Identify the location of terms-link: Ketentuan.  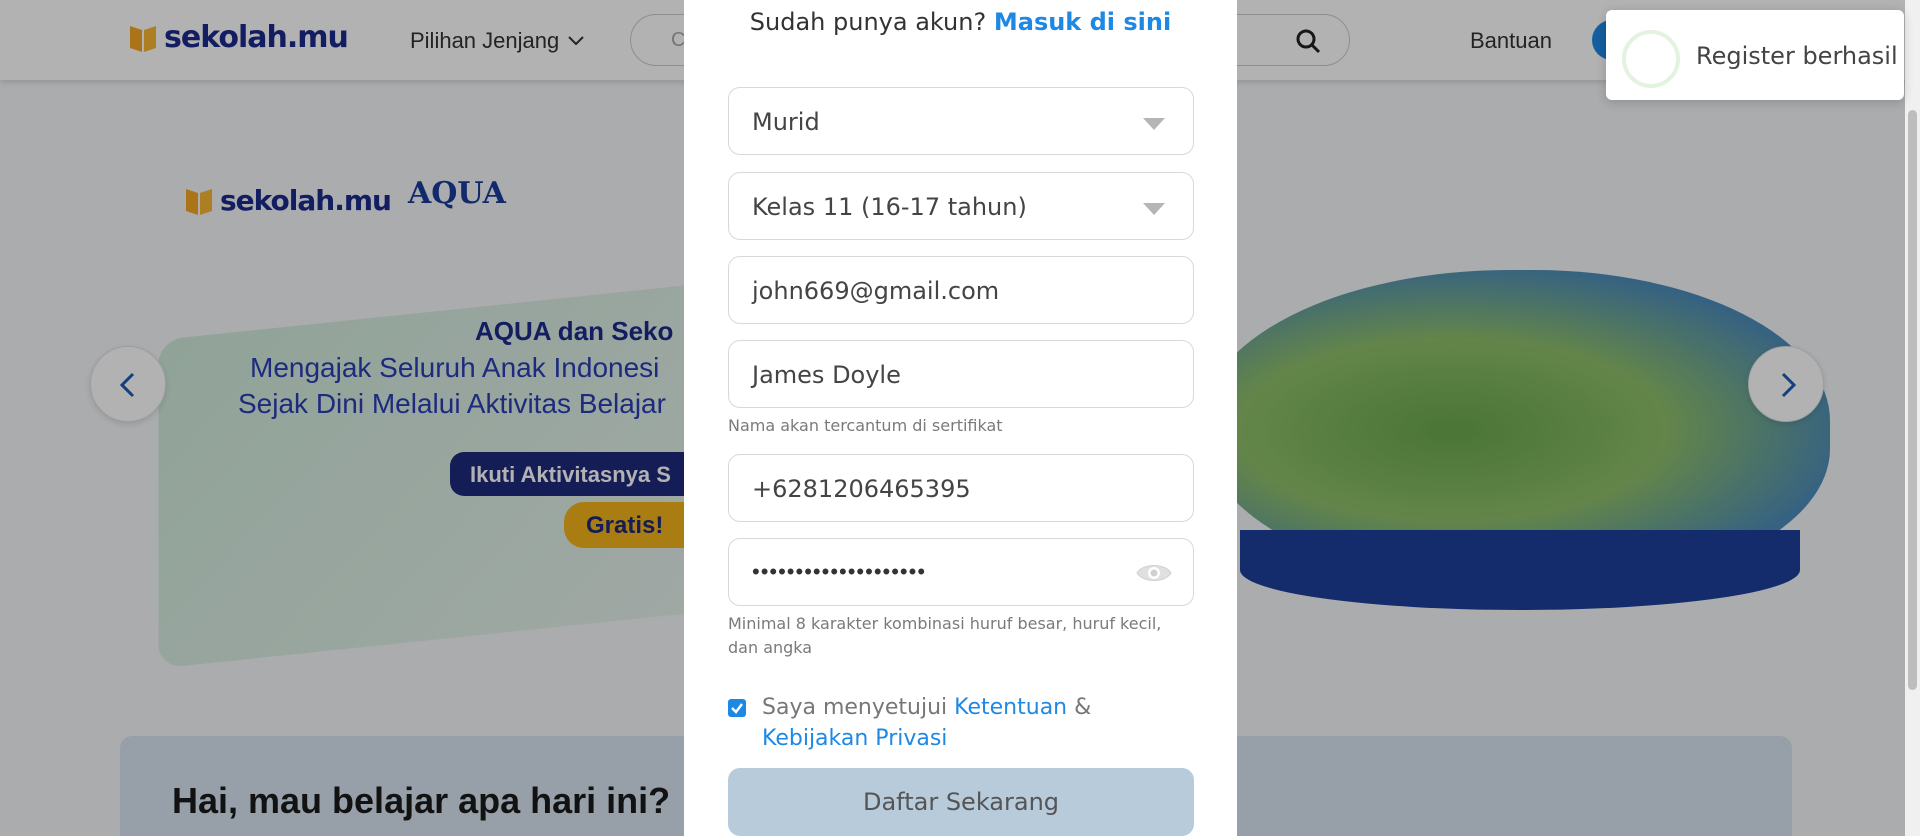
(1010, 707).